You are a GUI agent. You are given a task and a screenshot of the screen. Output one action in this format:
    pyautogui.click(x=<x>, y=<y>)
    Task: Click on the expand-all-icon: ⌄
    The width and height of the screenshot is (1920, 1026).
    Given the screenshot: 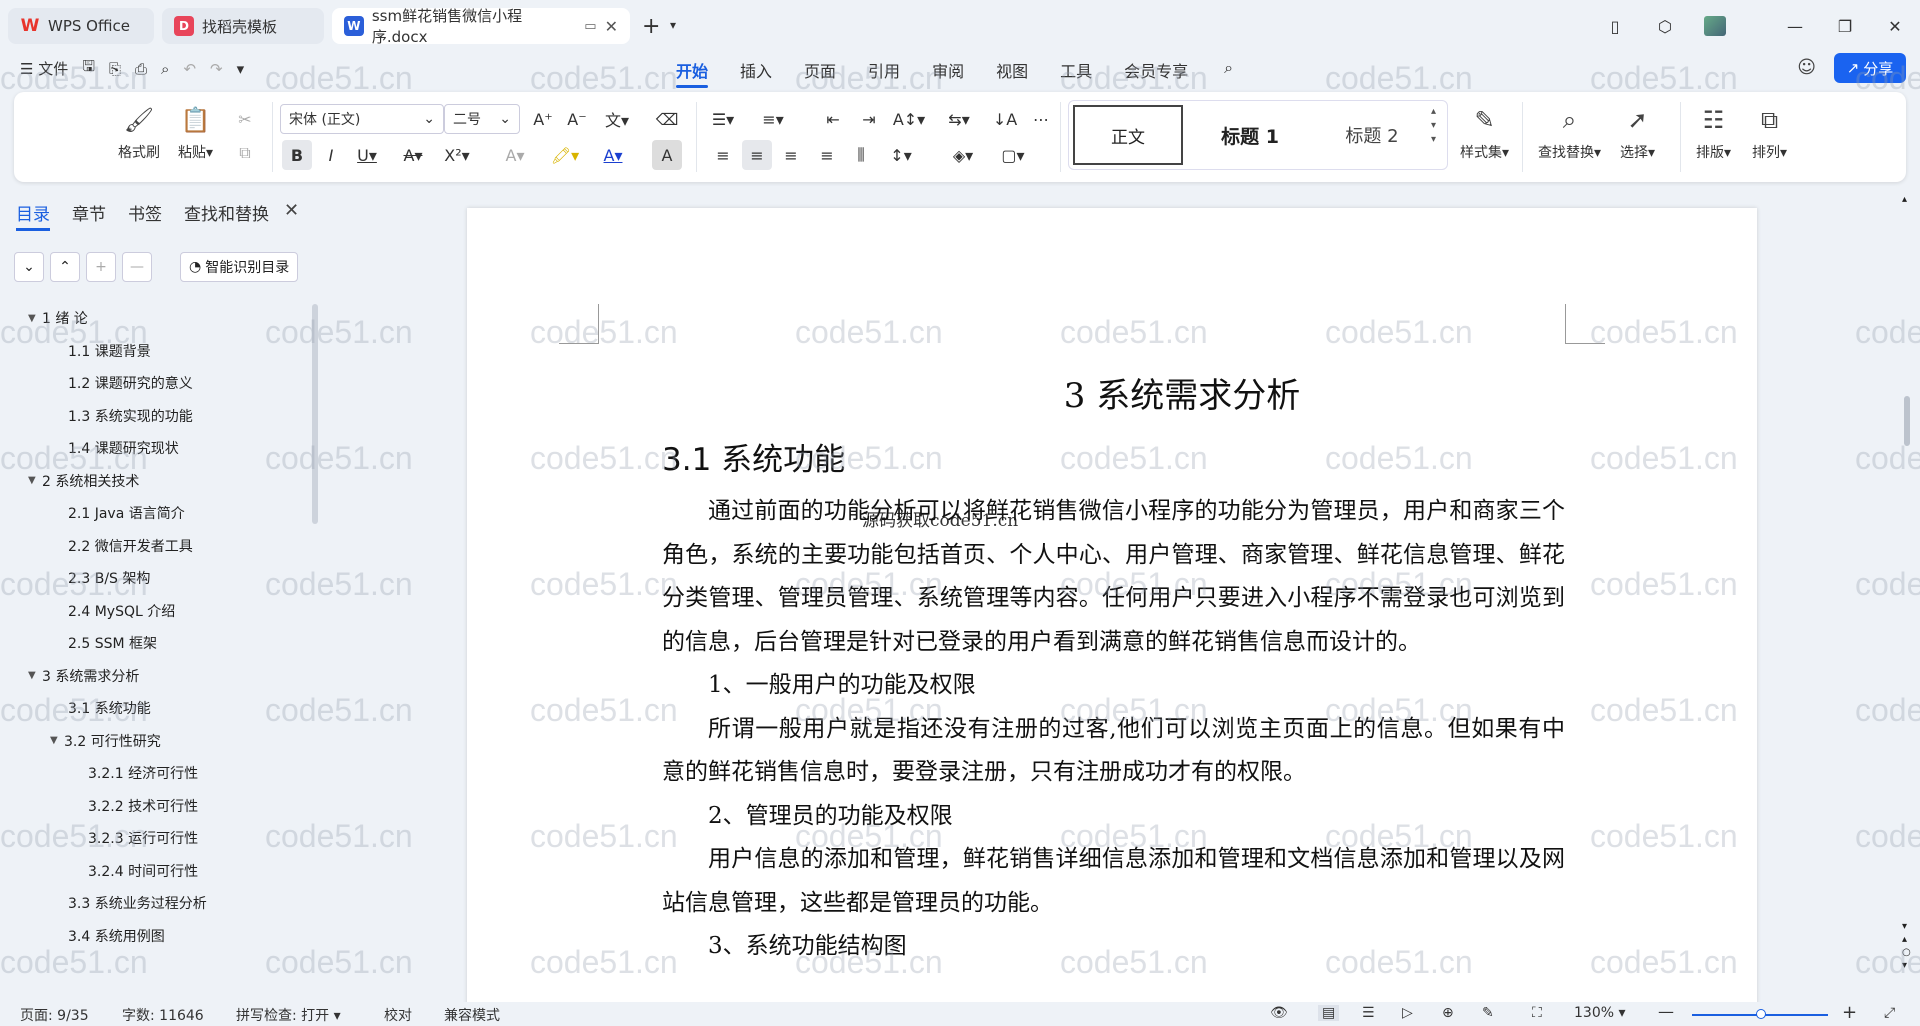 What is the action you would take?
    pyautogui.click(x=29, y=267)
    